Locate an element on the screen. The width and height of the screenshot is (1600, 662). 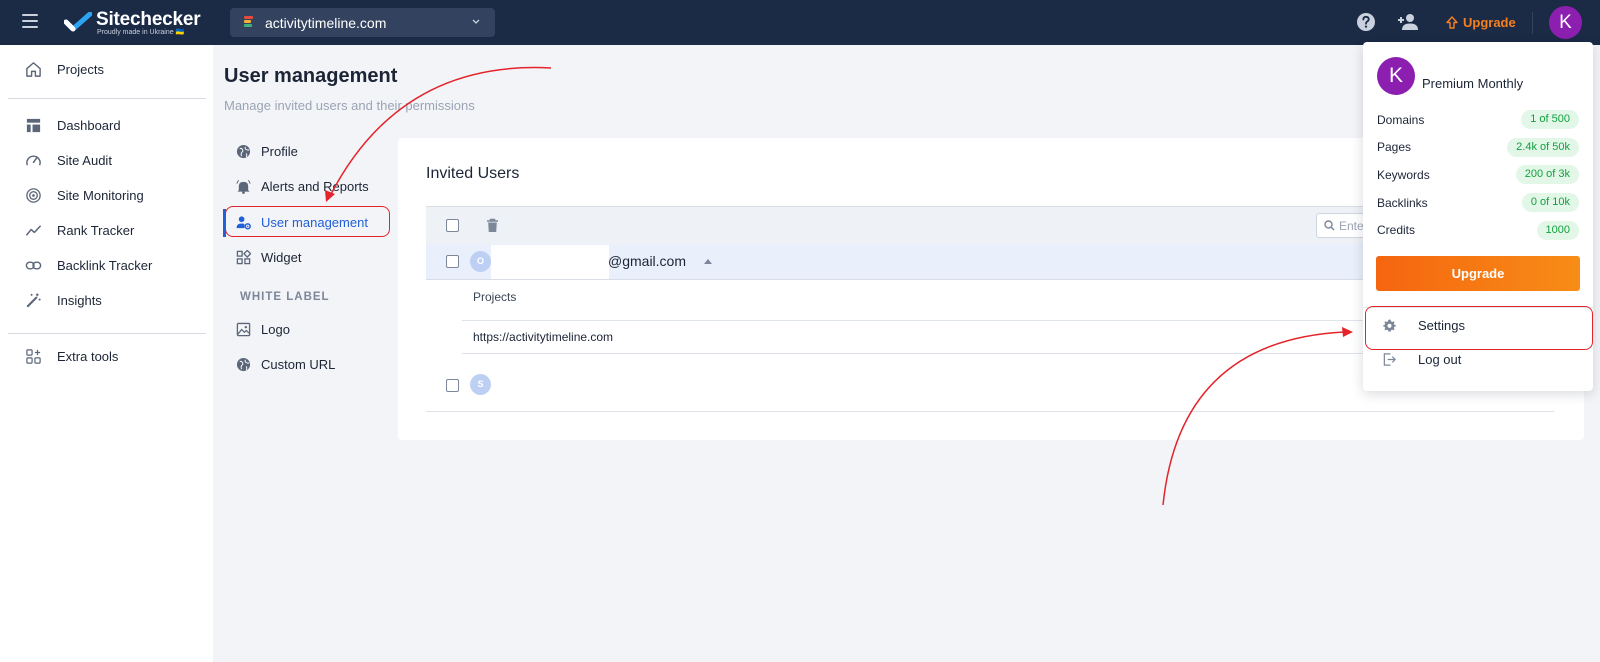
invited-users-title: Invited Users is located at coordinates (473, 173).